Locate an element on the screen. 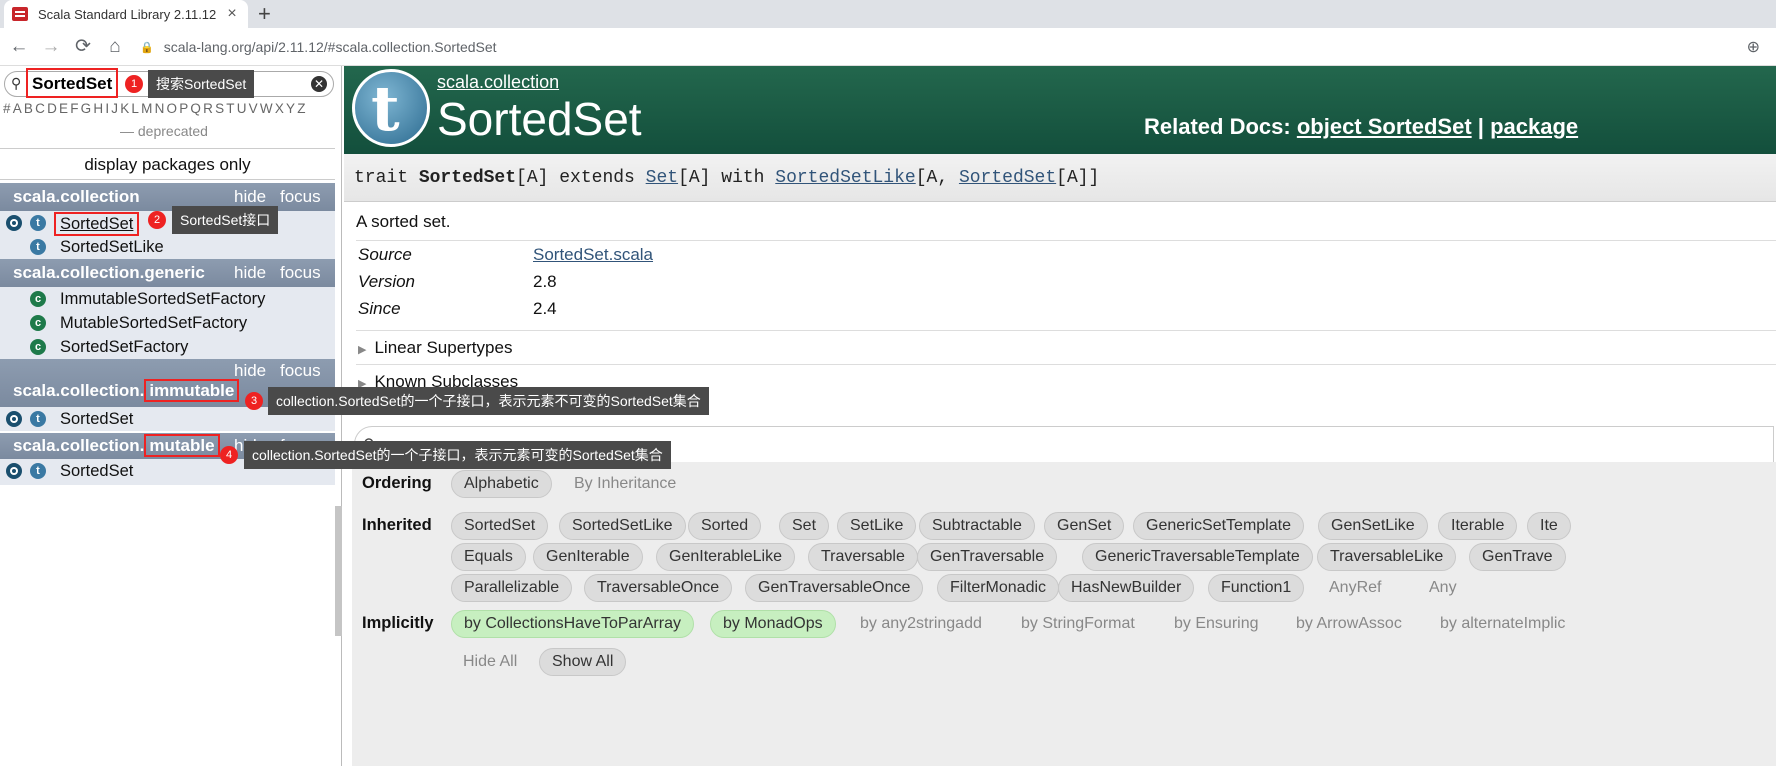  inherited-chip: GenSetLike is located at coordinates (1373, 526).